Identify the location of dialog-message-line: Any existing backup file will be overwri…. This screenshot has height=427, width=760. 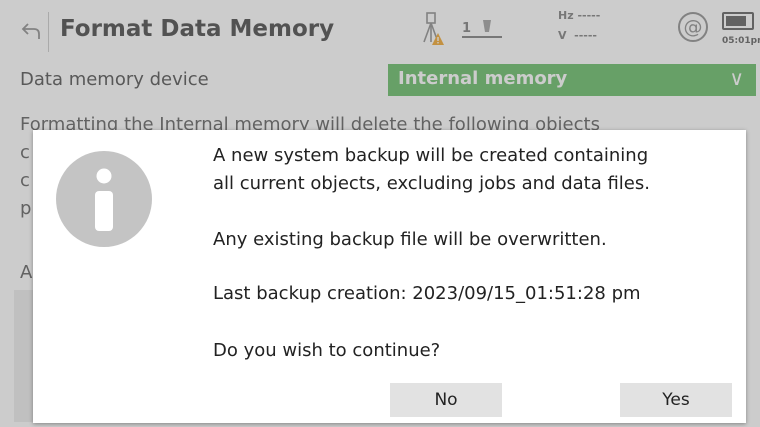
(410, 239).